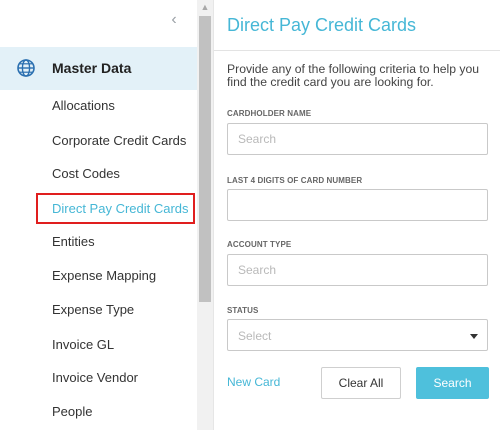  I want to click on page-title: Direct Pay Credit Cards, so click(322, 25).